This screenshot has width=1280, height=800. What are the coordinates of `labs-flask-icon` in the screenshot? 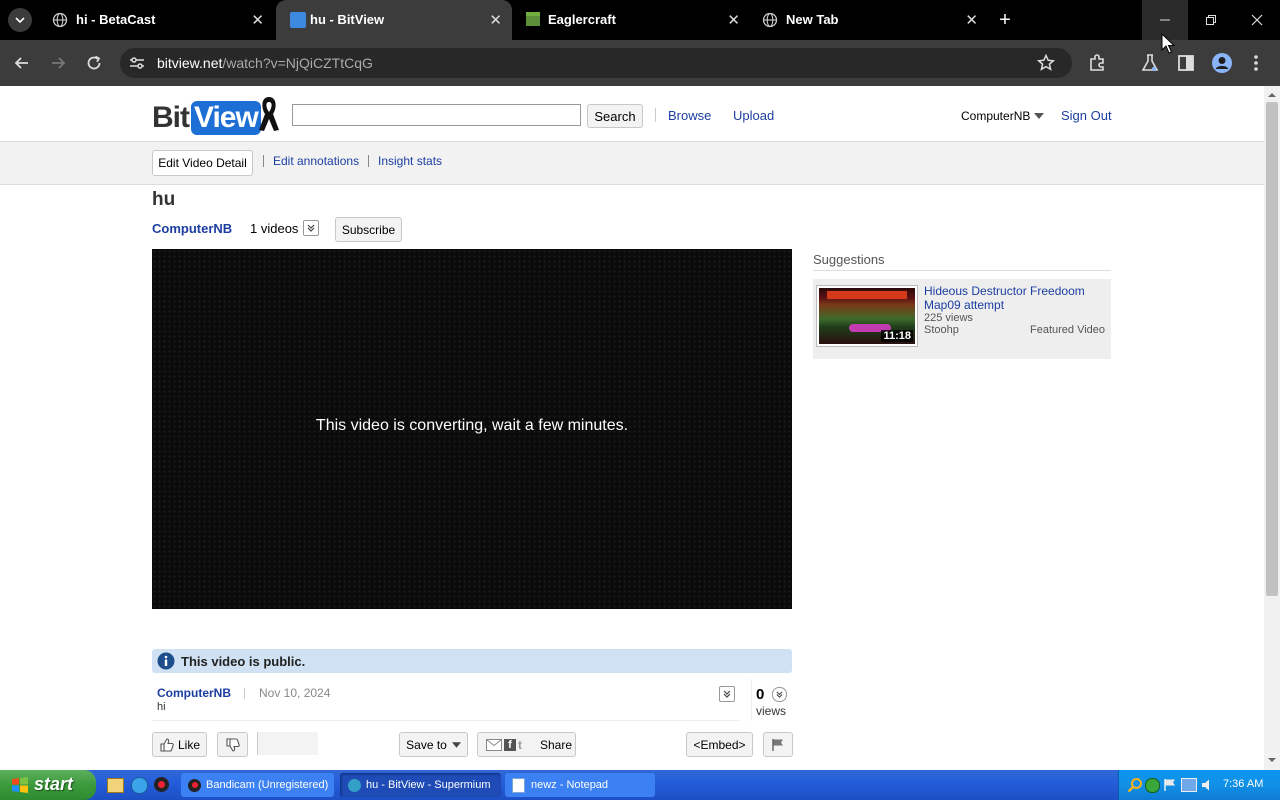 It's located at (1150, 63).